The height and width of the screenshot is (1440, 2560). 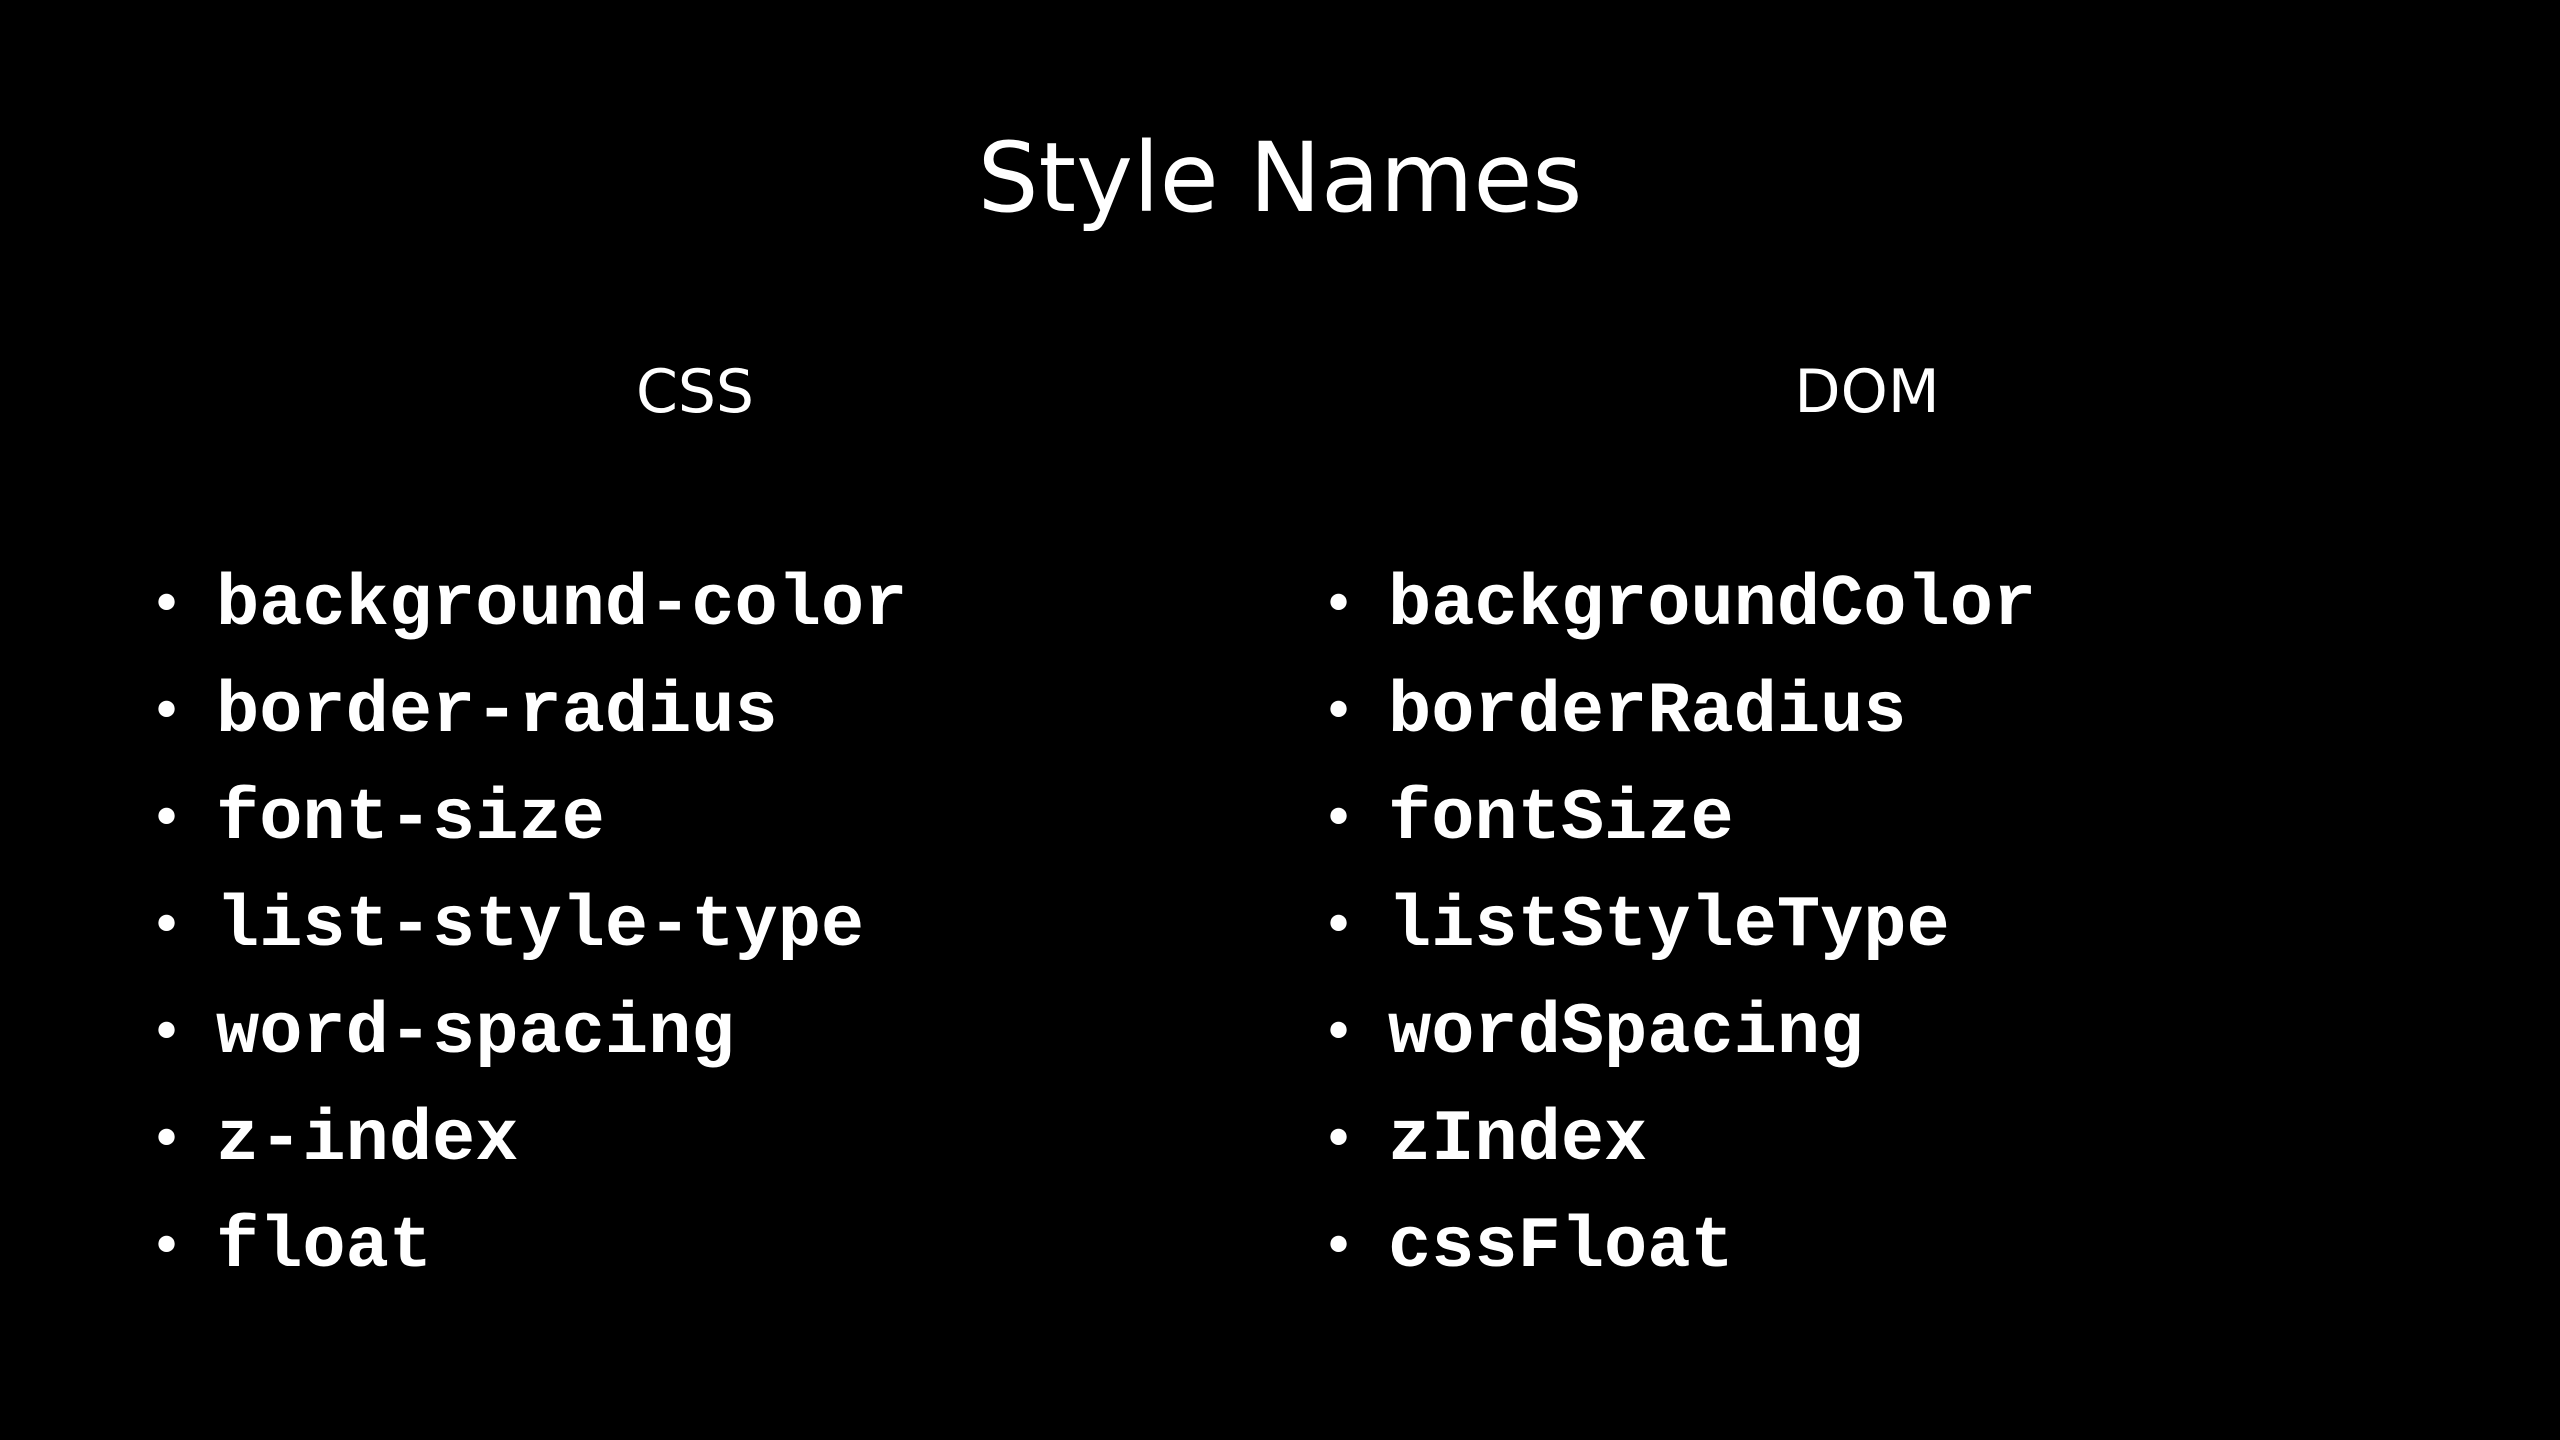 I want to click on dom-property-name: listStyleType, so click(x=1669, y=926).